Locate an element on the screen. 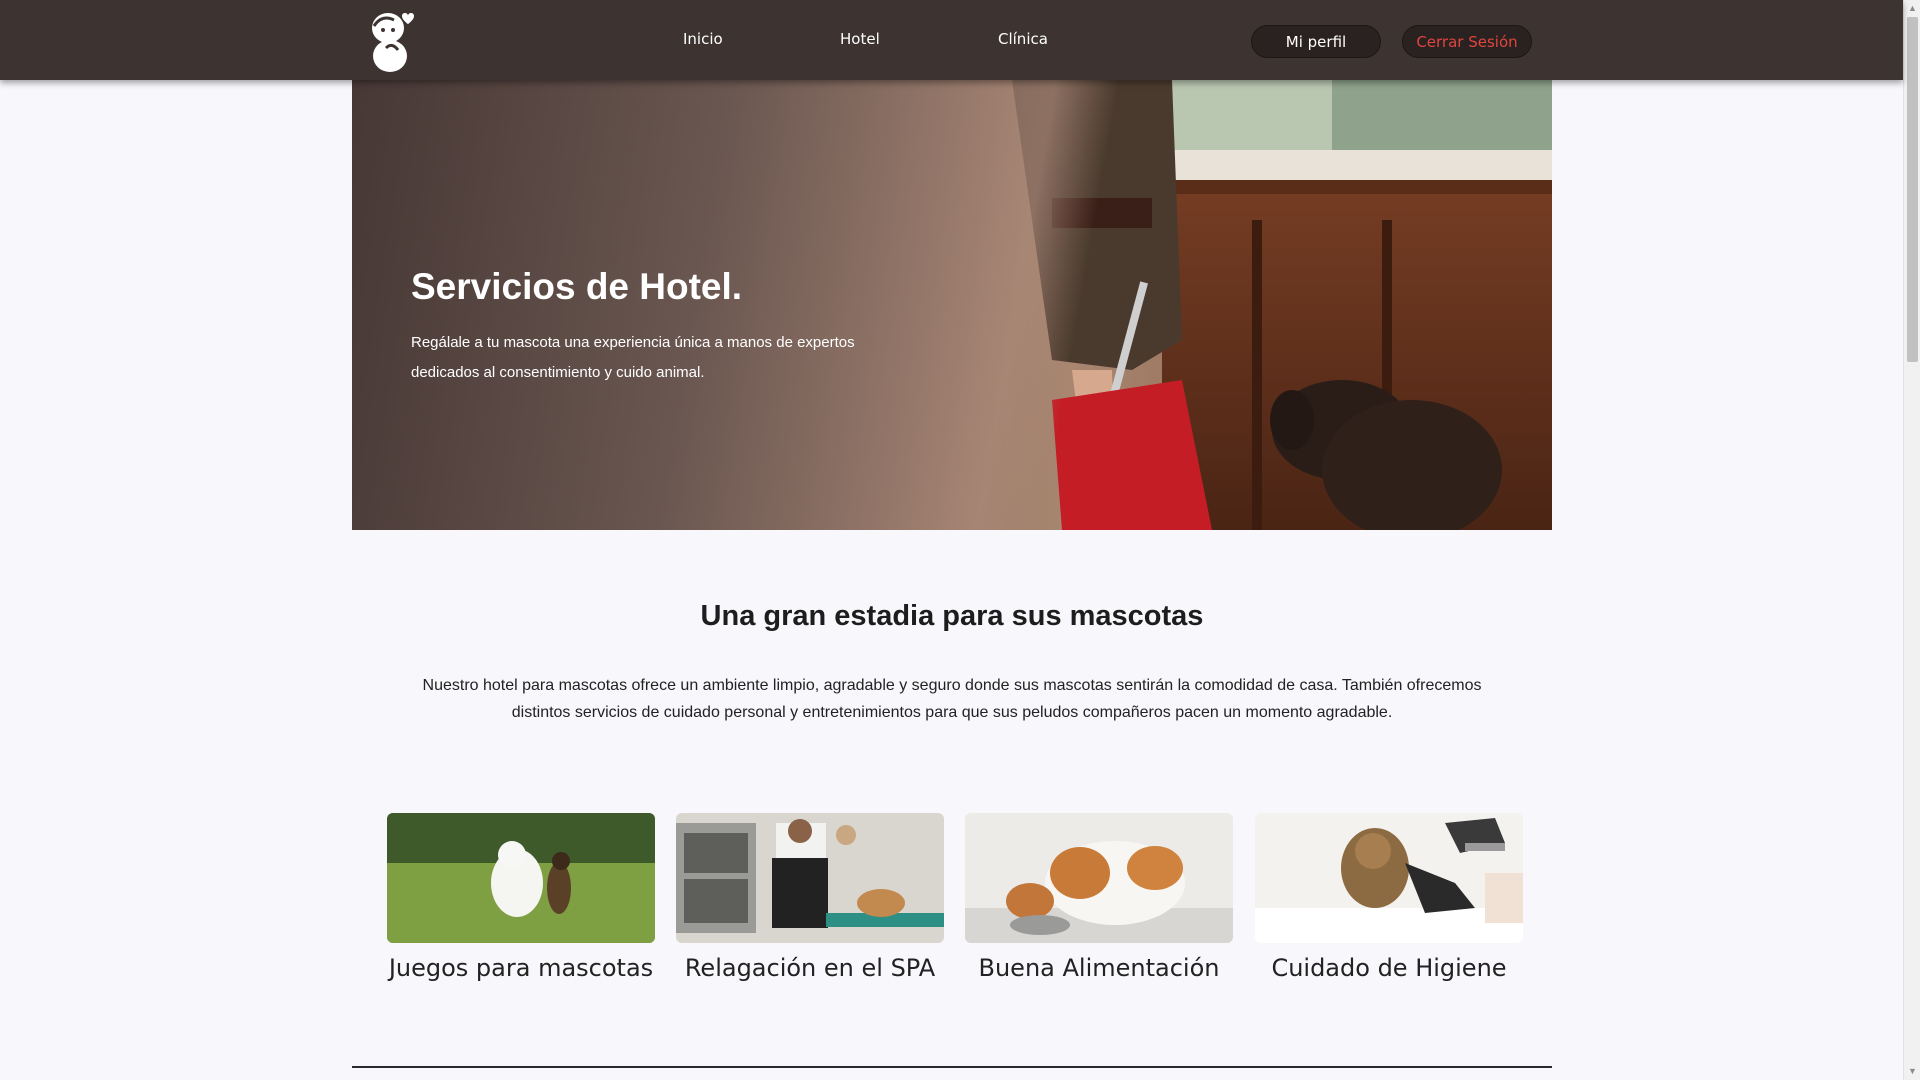 Image resolution: width=1920 pixels, height=1080 pixels. service-card-spa: Relagación en el SPA is located at coordinates (810, 897).